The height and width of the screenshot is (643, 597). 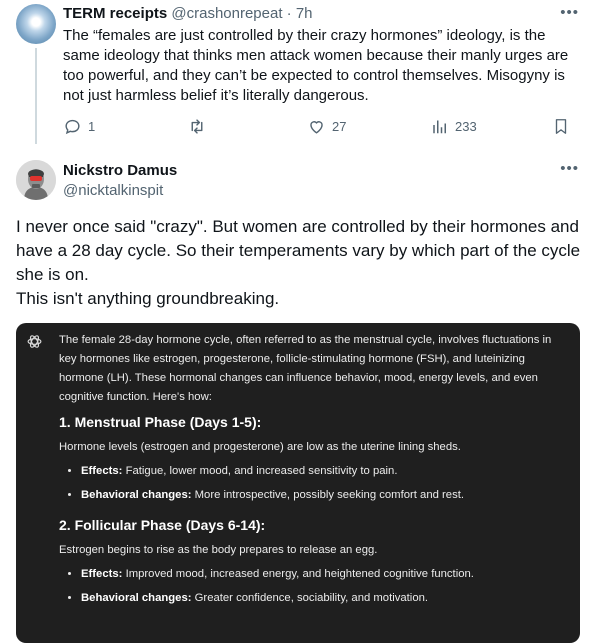 I want to click on views-bars-icon, so click(x=439, y=127).